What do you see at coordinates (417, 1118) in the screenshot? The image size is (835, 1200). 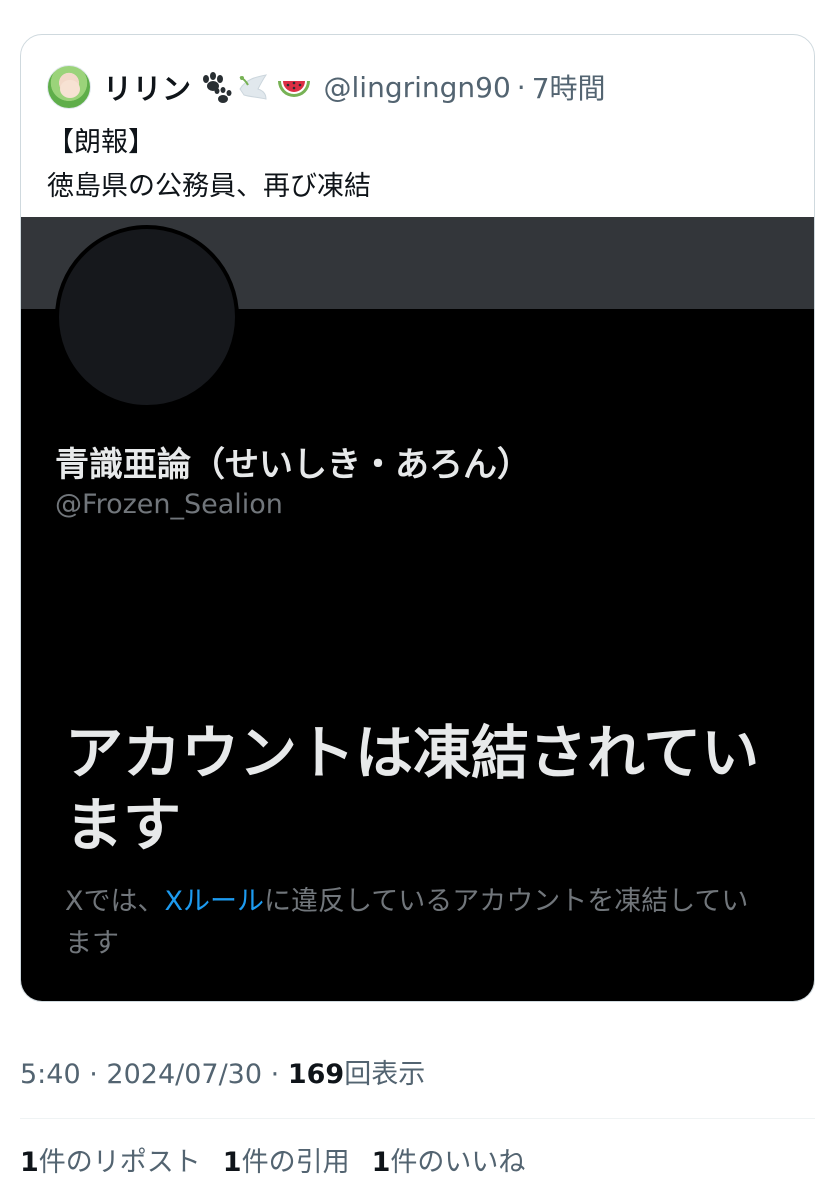 I see `divider` at bounding box center [417, 1118].